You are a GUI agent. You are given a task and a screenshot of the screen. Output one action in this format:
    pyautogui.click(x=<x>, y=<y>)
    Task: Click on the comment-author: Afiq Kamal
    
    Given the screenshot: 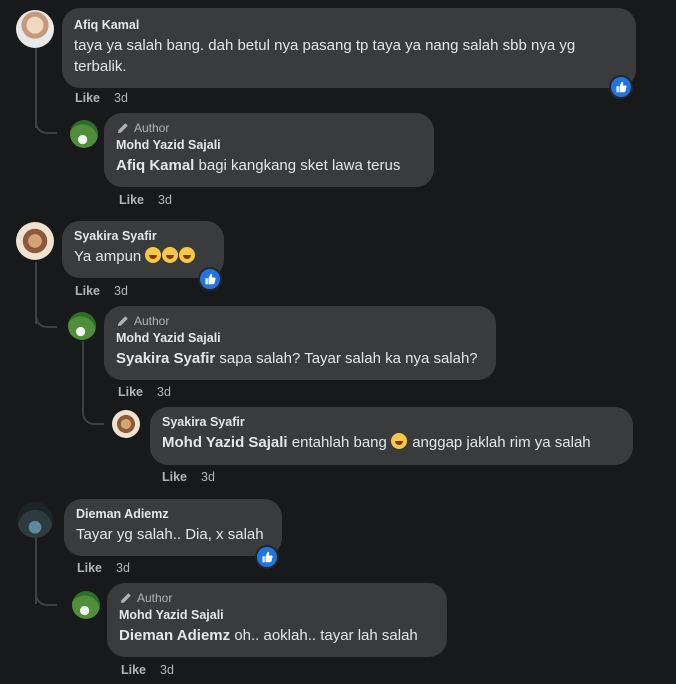 What is the action you would take?
    pyautogui.click(x=349, y=25)
    